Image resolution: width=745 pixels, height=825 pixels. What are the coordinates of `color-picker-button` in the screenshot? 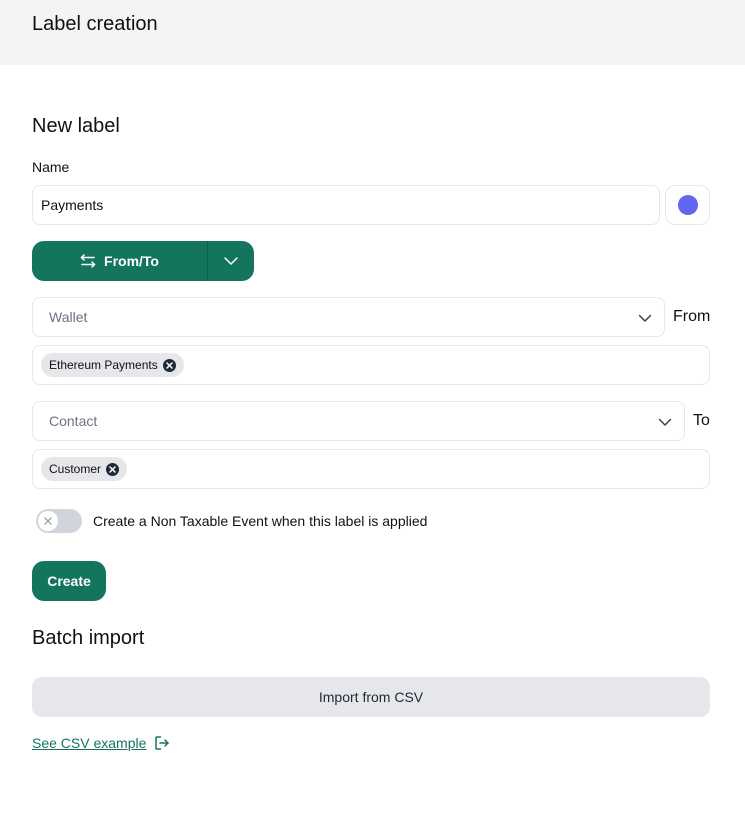 It's located at (687, 205).